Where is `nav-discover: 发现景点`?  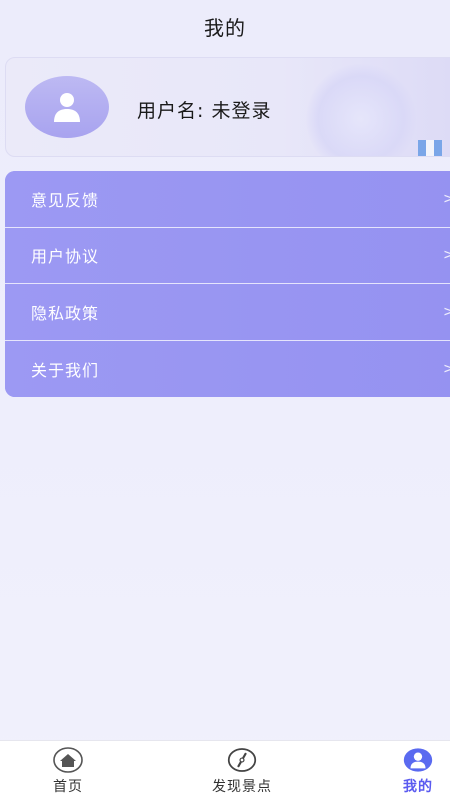
nav-discover: 发现景点 is located at coordinates (242, 770).